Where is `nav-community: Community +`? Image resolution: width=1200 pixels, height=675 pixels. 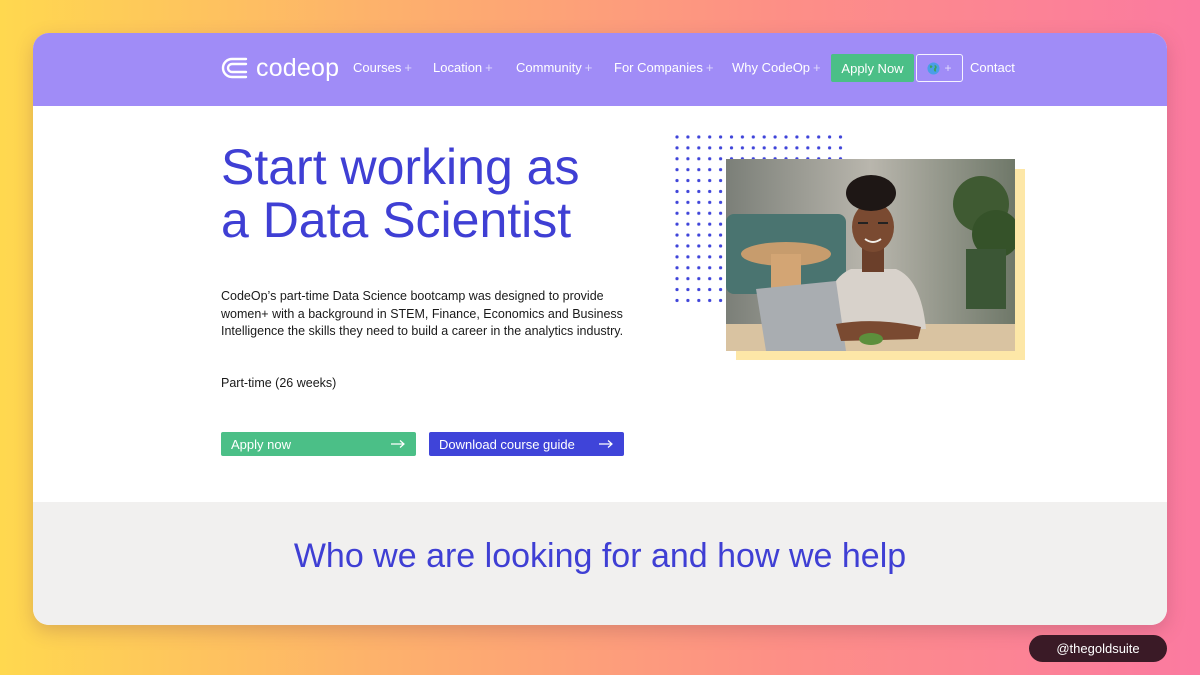
nav-community: Community + is located at coordinates (554, 67).